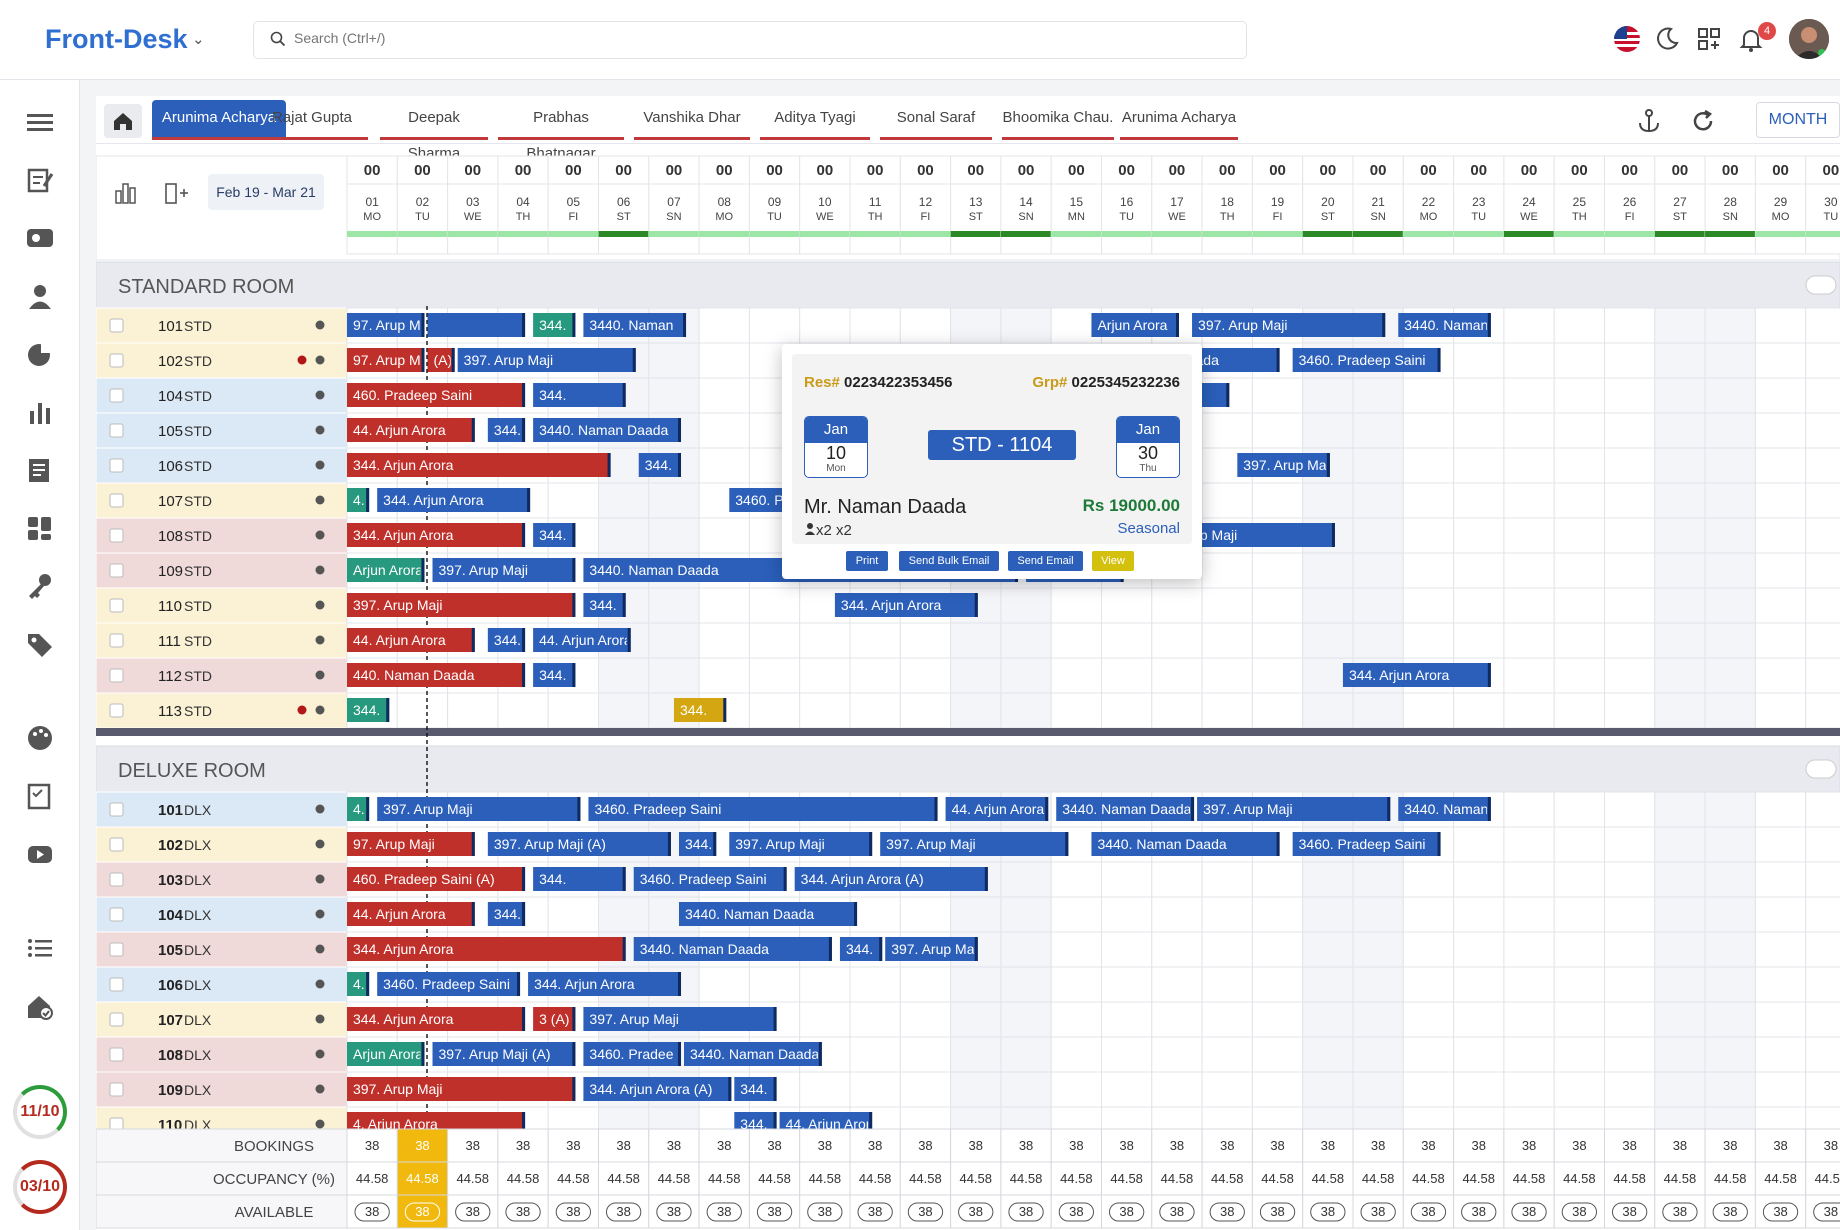  I want to click on moon-icon, so click(1667, 39).